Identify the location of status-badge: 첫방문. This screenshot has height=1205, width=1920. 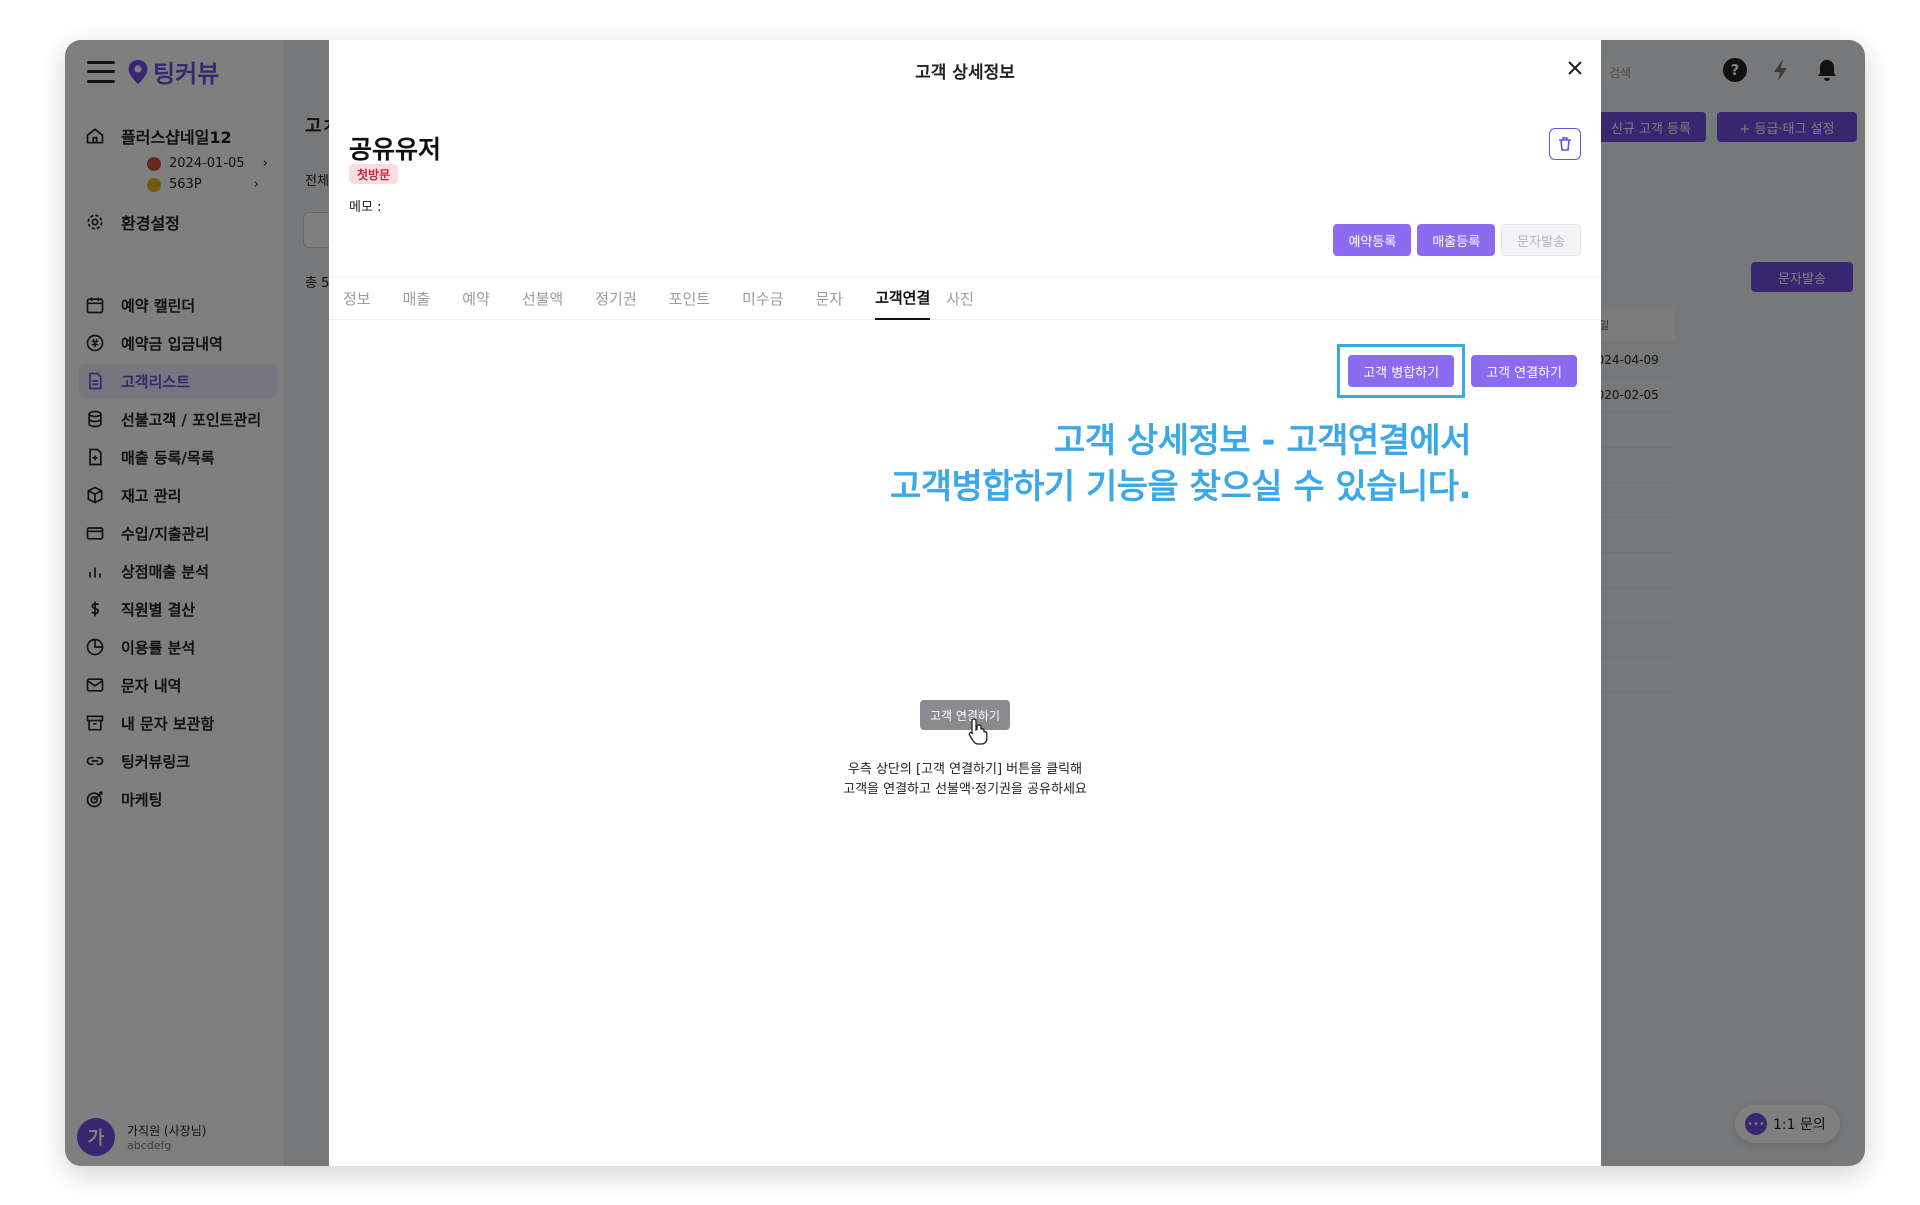
(374, 174).